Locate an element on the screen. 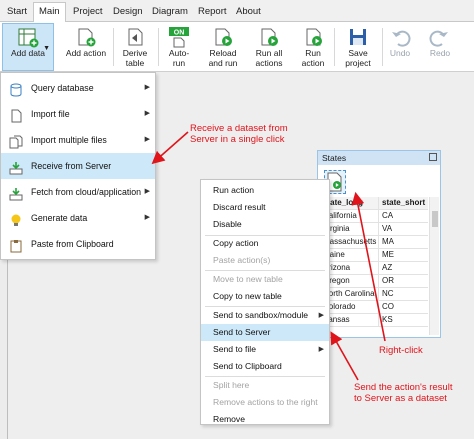 The height and width of the screenshot is (439, 474). table-row: Arizona AZ is located at coordinates (374, 268).